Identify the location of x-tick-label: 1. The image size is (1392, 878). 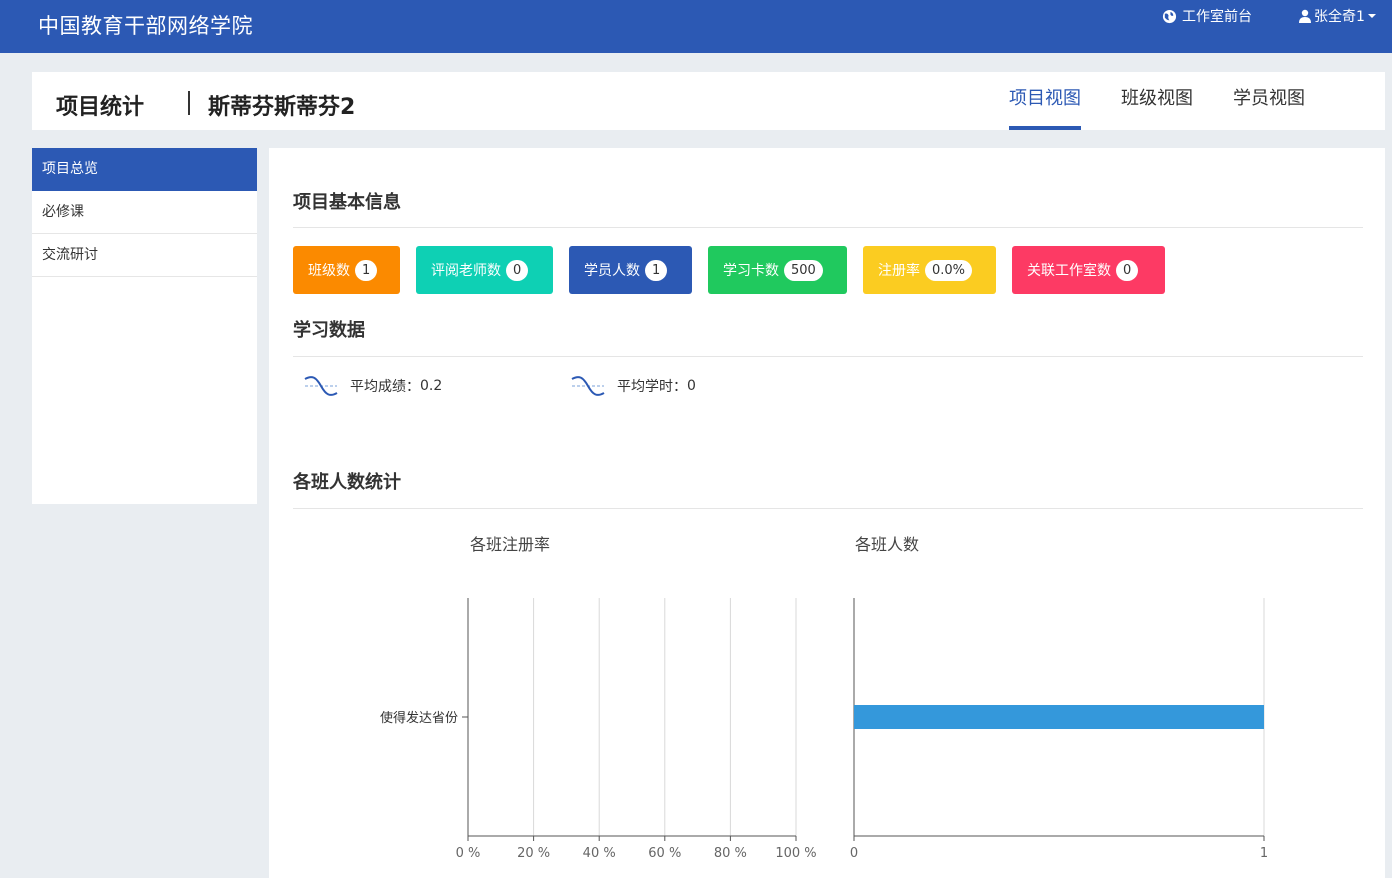
(1264, 853).